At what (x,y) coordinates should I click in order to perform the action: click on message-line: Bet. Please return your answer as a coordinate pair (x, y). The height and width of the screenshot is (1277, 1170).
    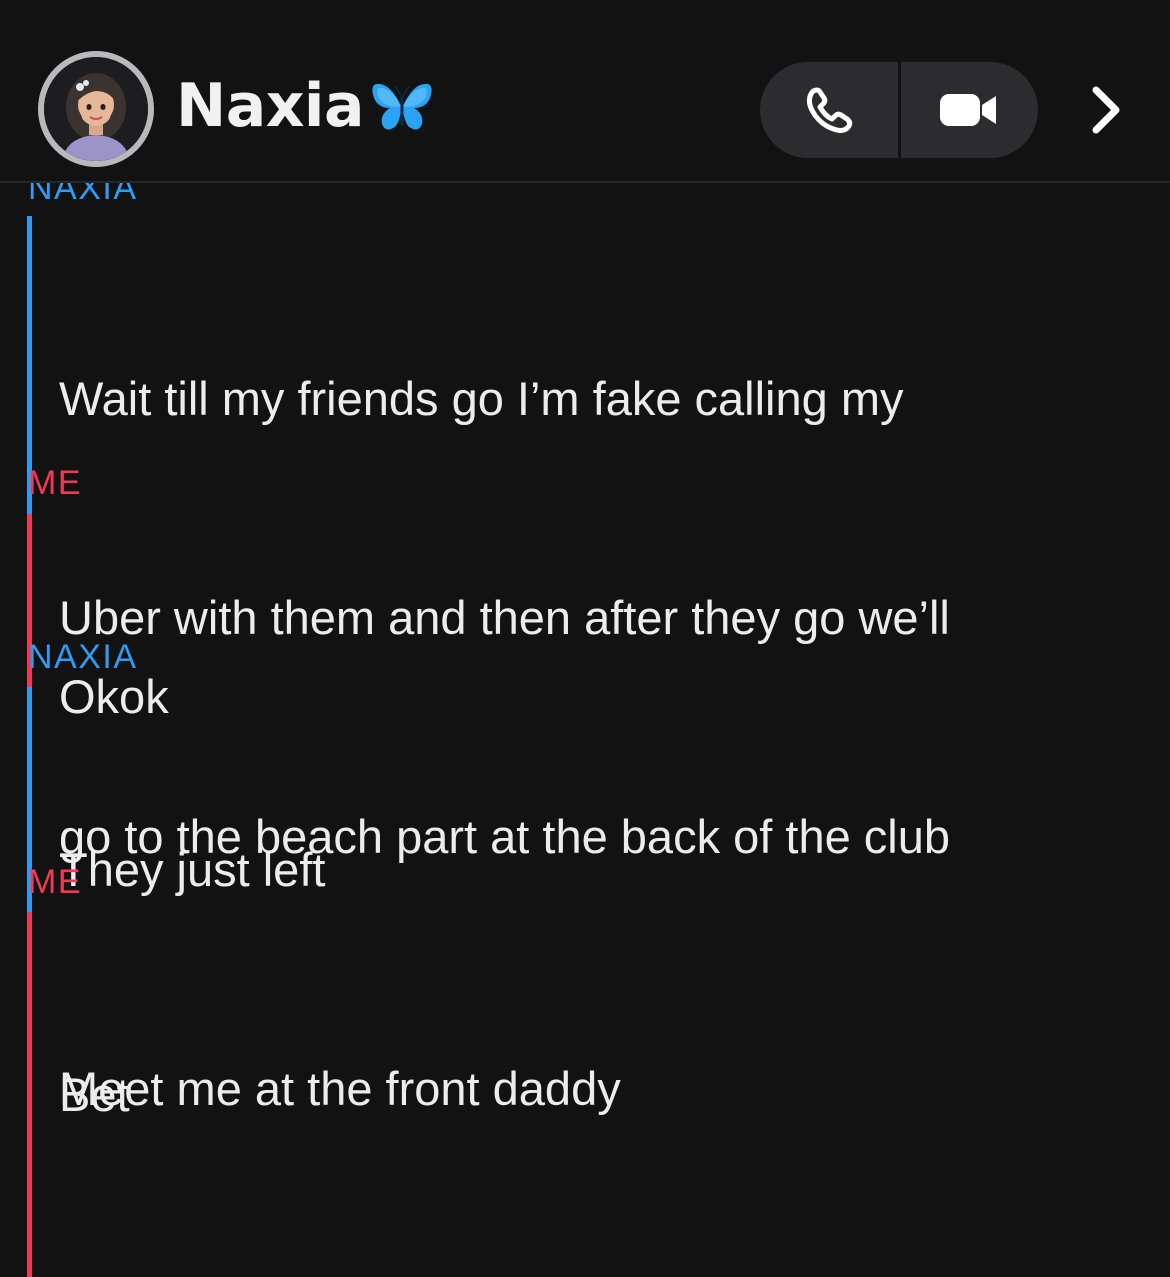
    Looking at the image, I should click on (94, 1094).